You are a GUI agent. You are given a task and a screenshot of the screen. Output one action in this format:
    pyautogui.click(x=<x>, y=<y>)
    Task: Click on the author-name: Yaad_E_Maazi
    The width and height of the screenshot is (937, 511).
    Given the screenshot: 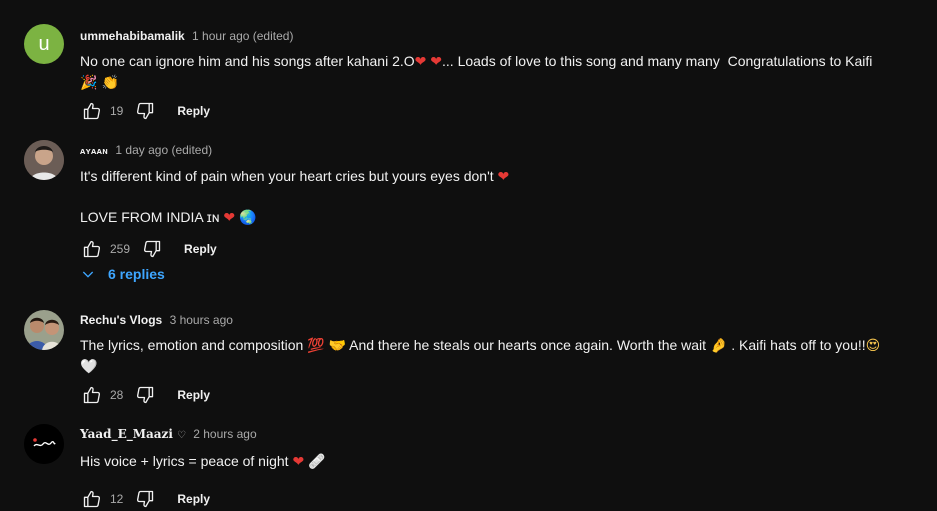 What is the action you would take?
    pyautogui.click(x=126, y=434)
    